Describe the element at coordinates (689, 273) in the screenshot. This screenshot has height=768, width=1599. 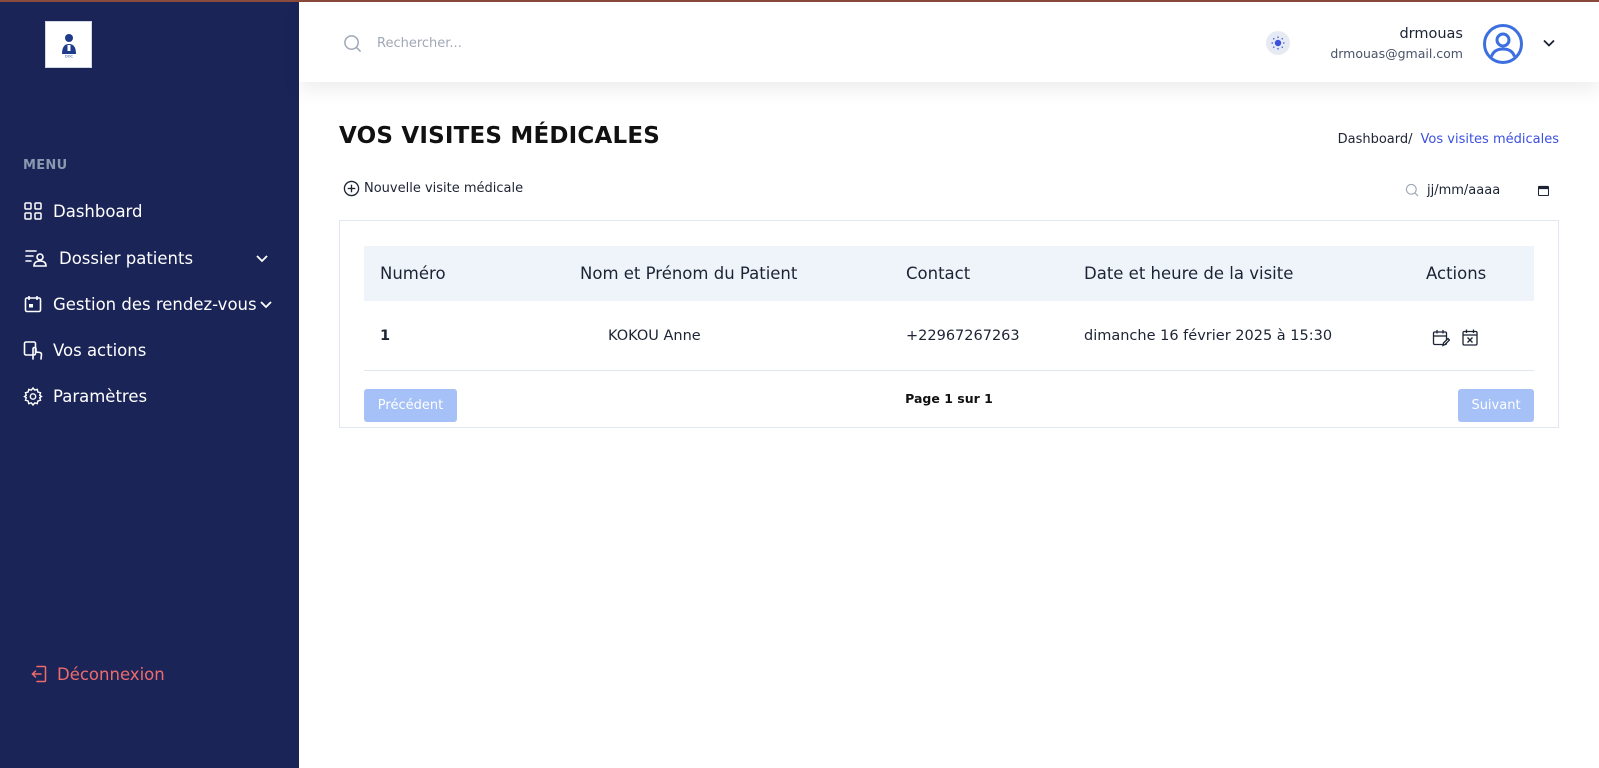
I see `column-header-patient: Nom et Prénom du Patient` at that location.